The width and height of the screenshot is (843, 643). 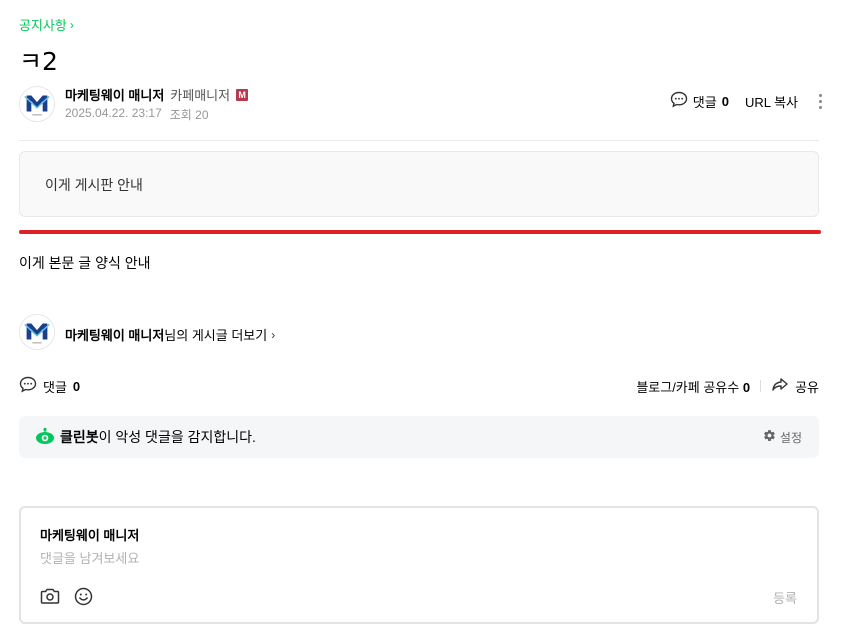 What do you see at coordinates (45, 437) in the screenshot?
I see `cleanbot-icon` at bounding box center [45, 437].